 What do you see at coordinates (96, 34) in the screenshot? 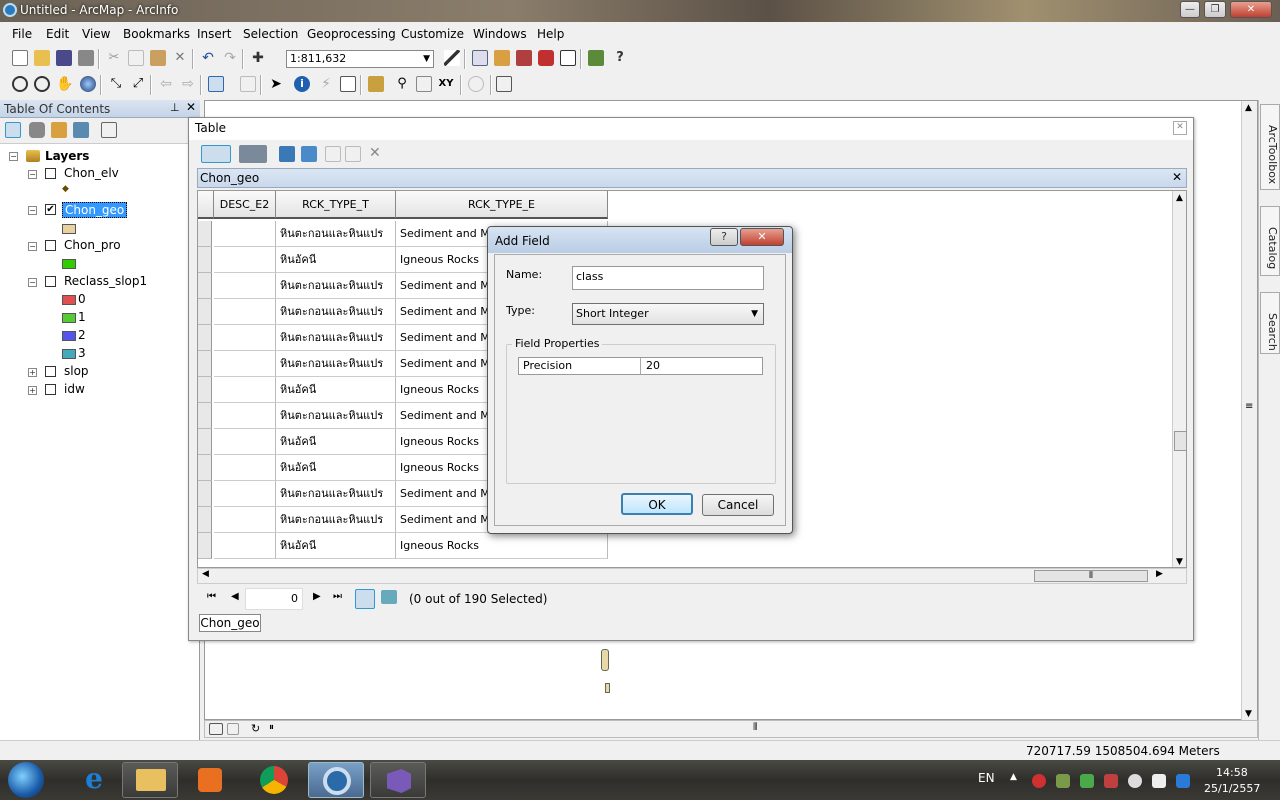
I see `menu-view: View` at bounding box center [96, 34].